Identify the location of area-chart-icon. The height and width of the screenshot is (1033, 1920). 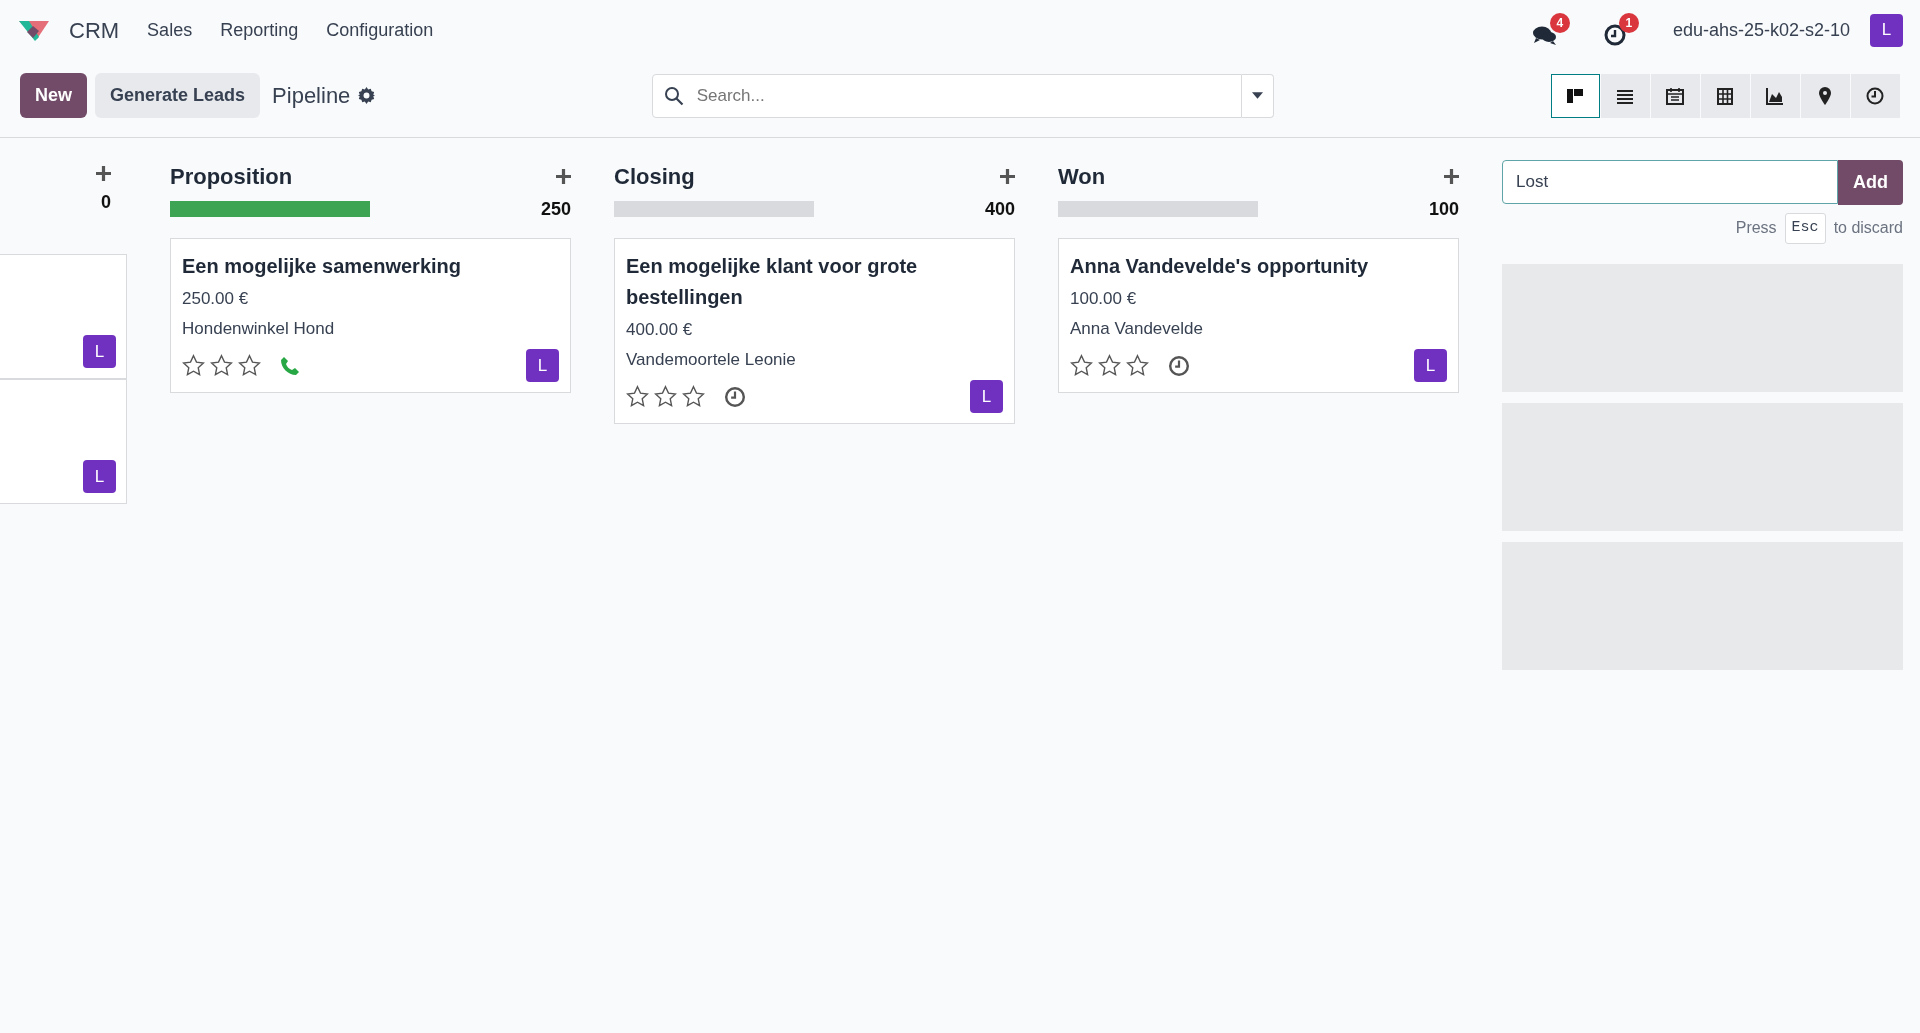
(1775, 95).